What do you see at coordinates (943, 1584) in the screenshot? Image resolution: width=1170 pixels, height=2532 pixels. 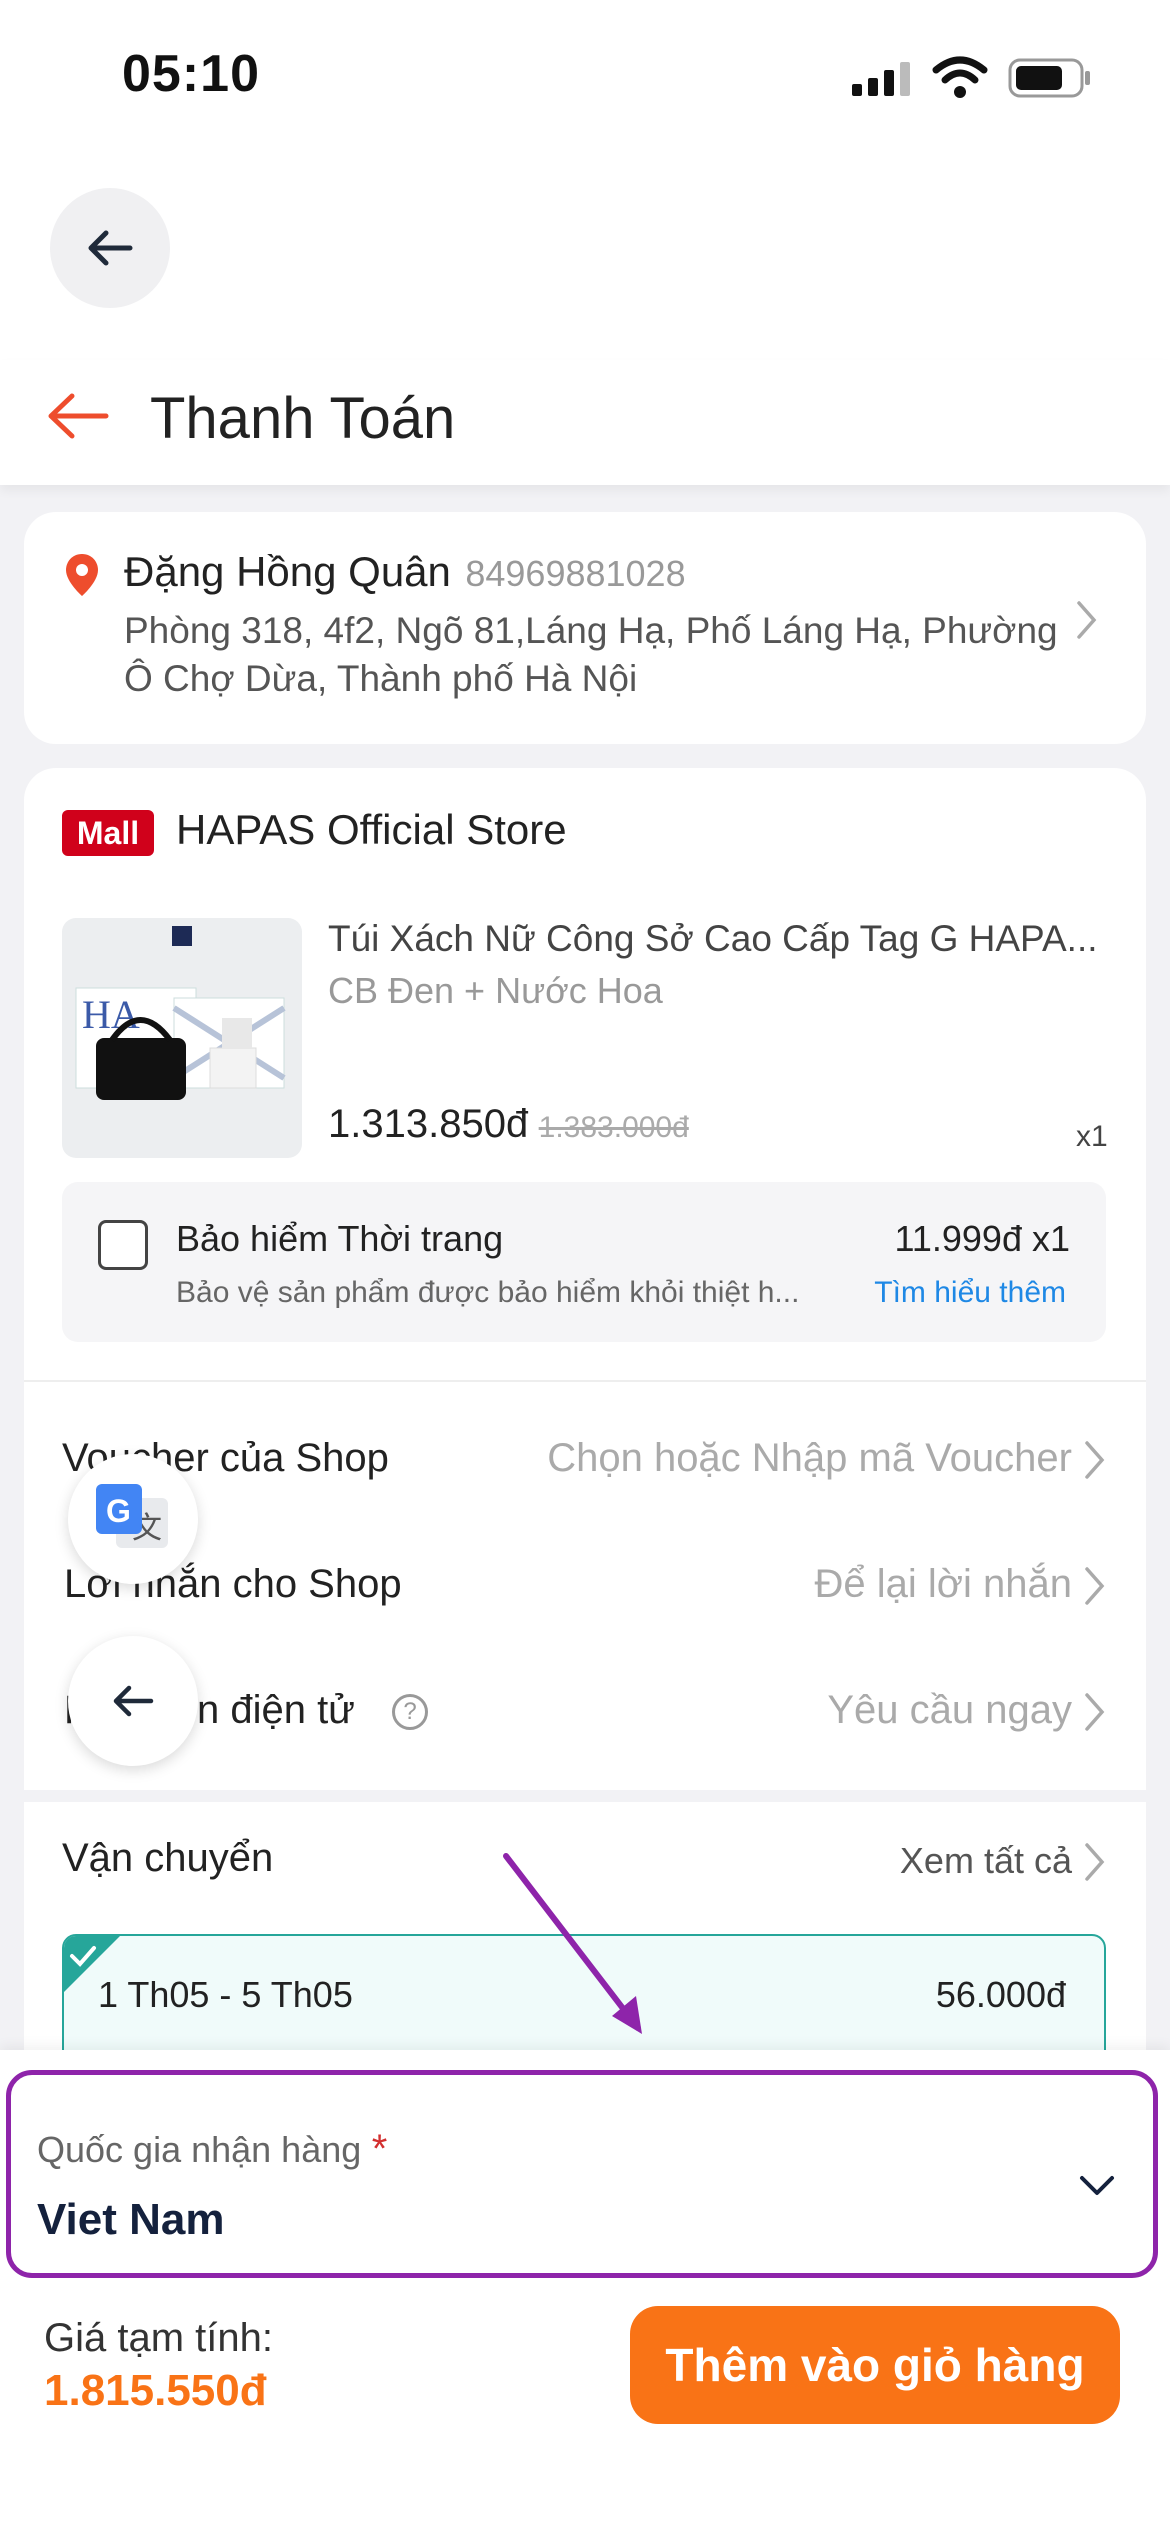 I see `message-value: Để lại lời nhắn` at bounding box center [943, 1584].